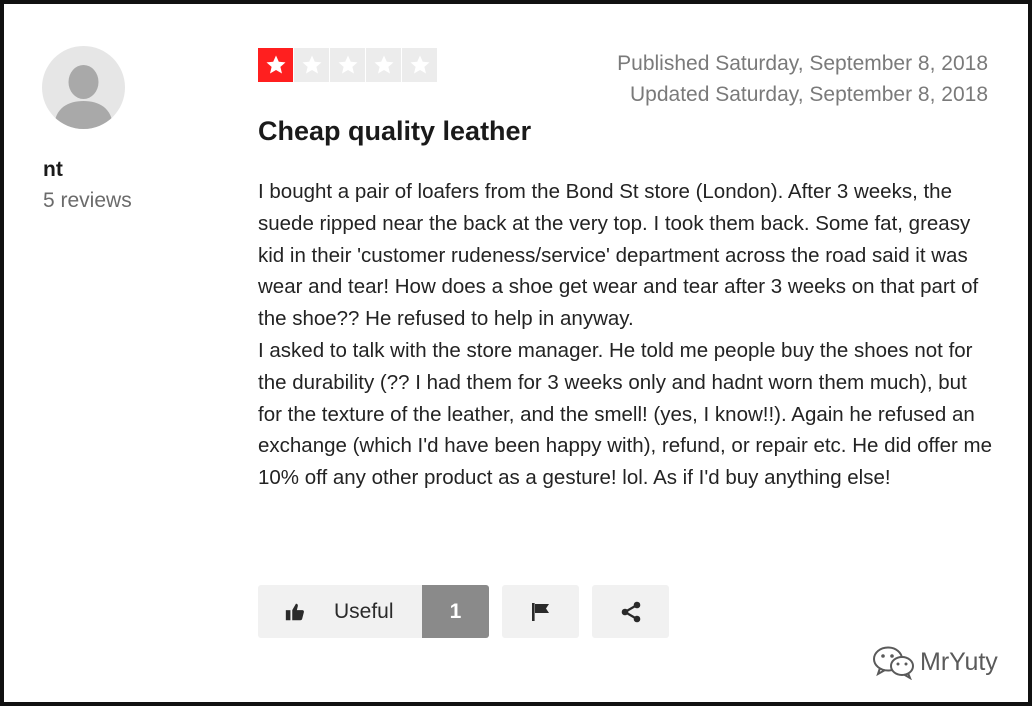 This screenshot has width=1032, height=706. What do you see at coordinates (294, 611) in the screenshot?
I see `thumbs-up-icon` at bounding box center [294, 611].